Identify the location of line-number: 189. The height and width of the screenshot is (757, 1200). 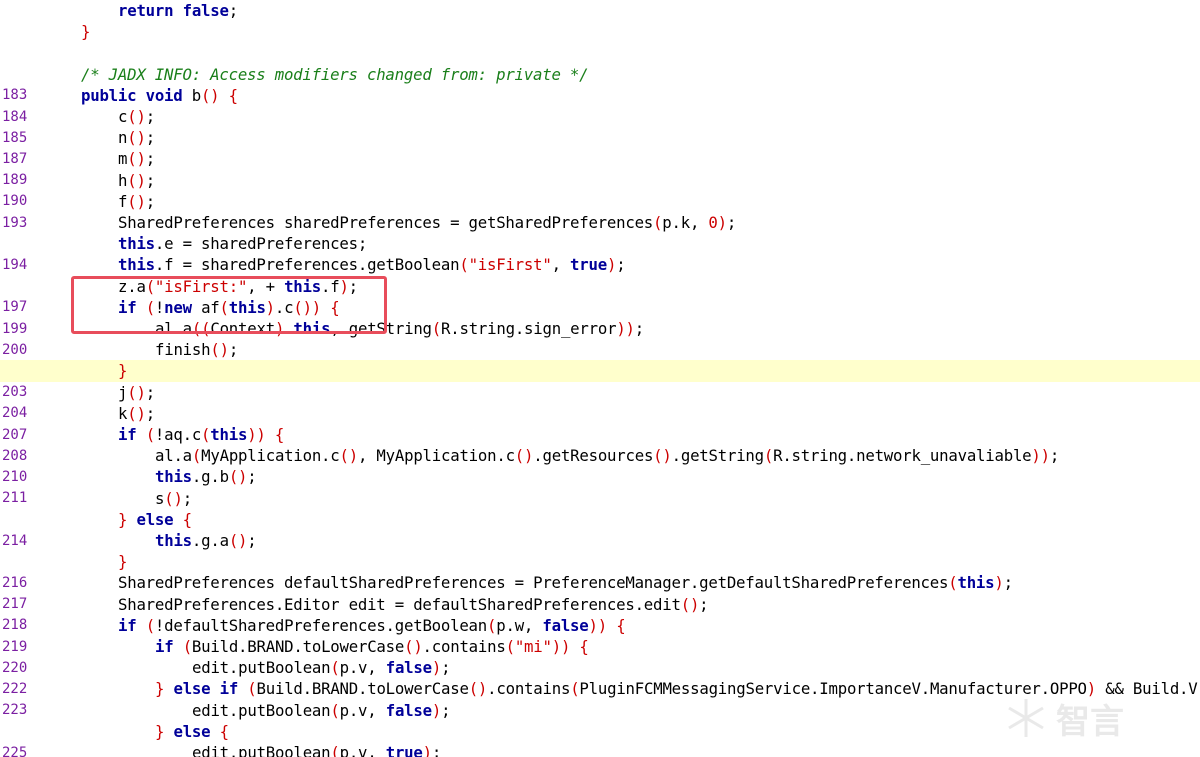
(15, 180).